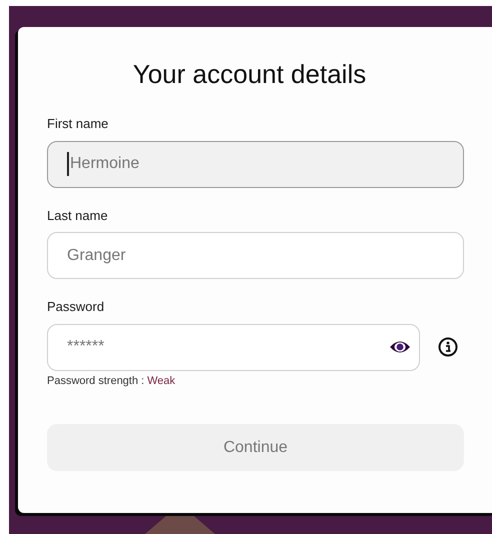  I want to click on password-field: ******, so click(233, 347).